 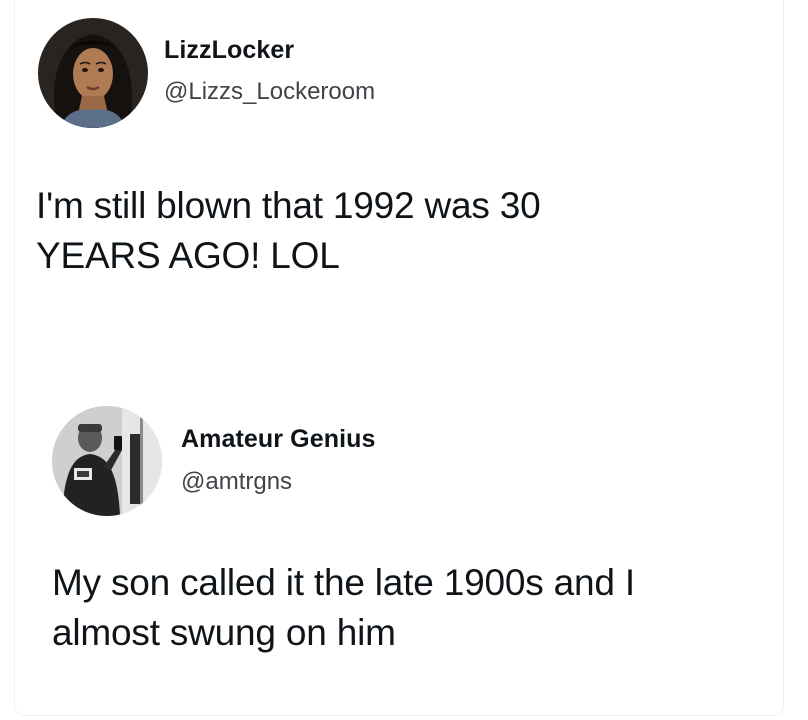 What do you see at coordinates (224, 632) in the screenshot?
I see `tweet-text-line: almost swung on him` at bounding box center [224, 632].